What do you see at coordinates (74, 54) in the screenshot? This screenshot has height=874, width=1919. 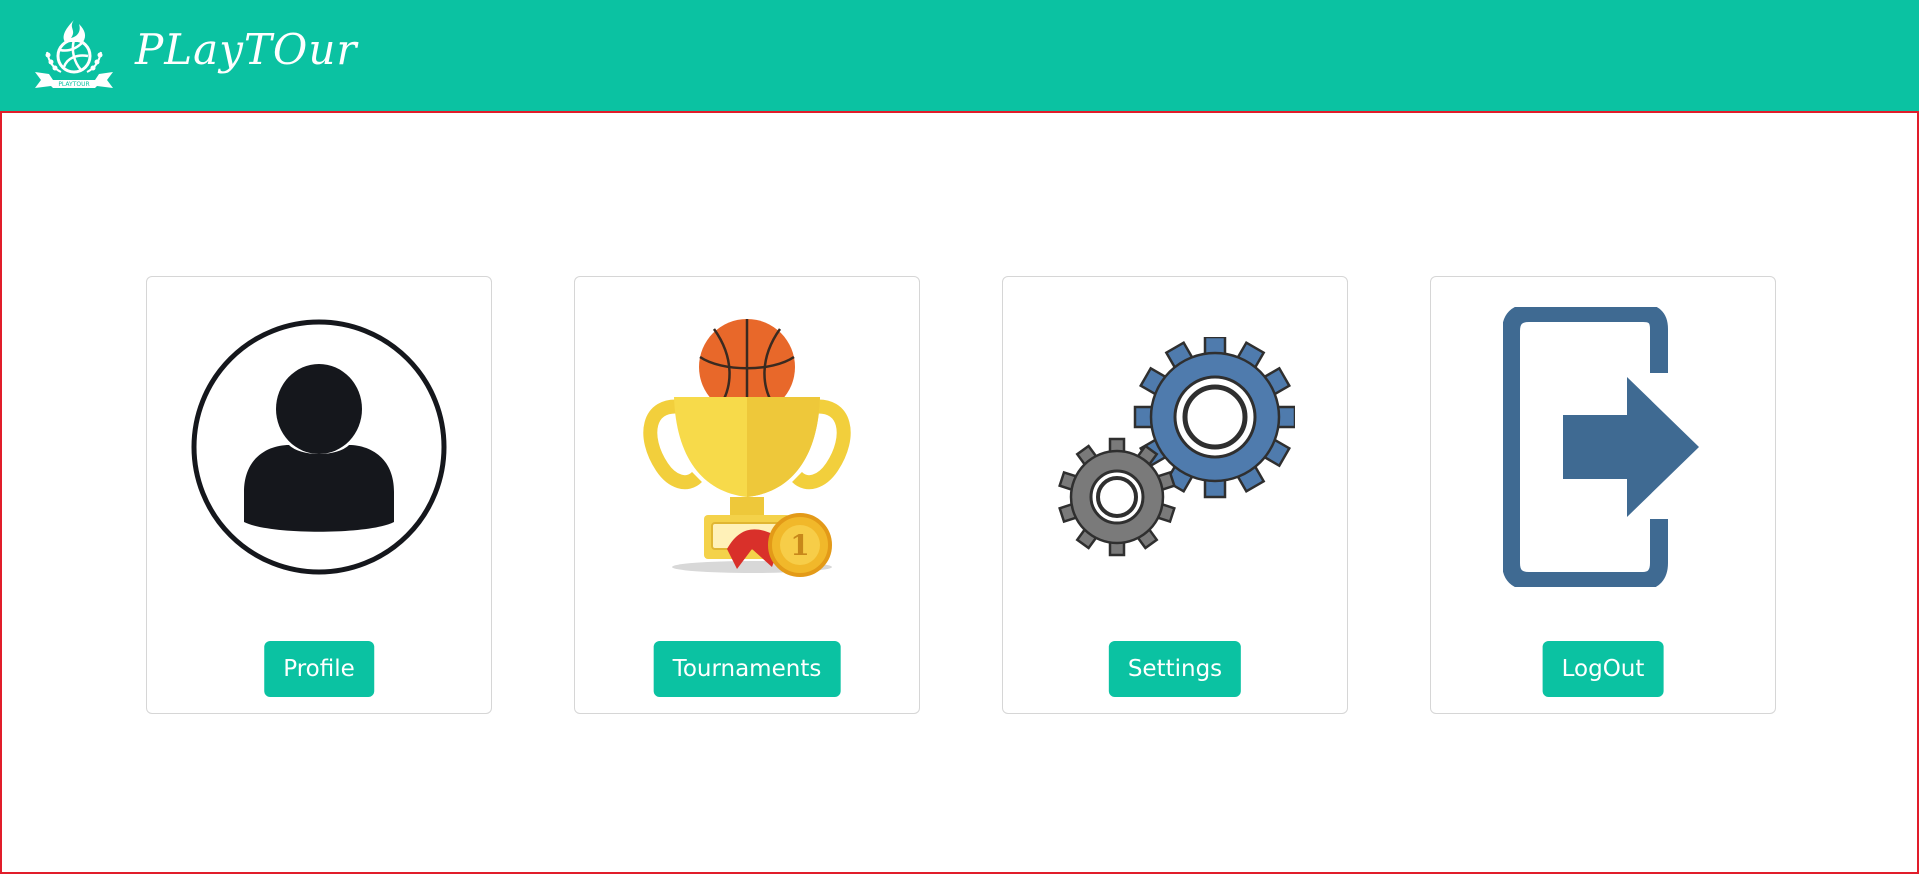 I see `volleyball-flame-logo-icon: PLAYTOUR` at bounding box center [74, 54].